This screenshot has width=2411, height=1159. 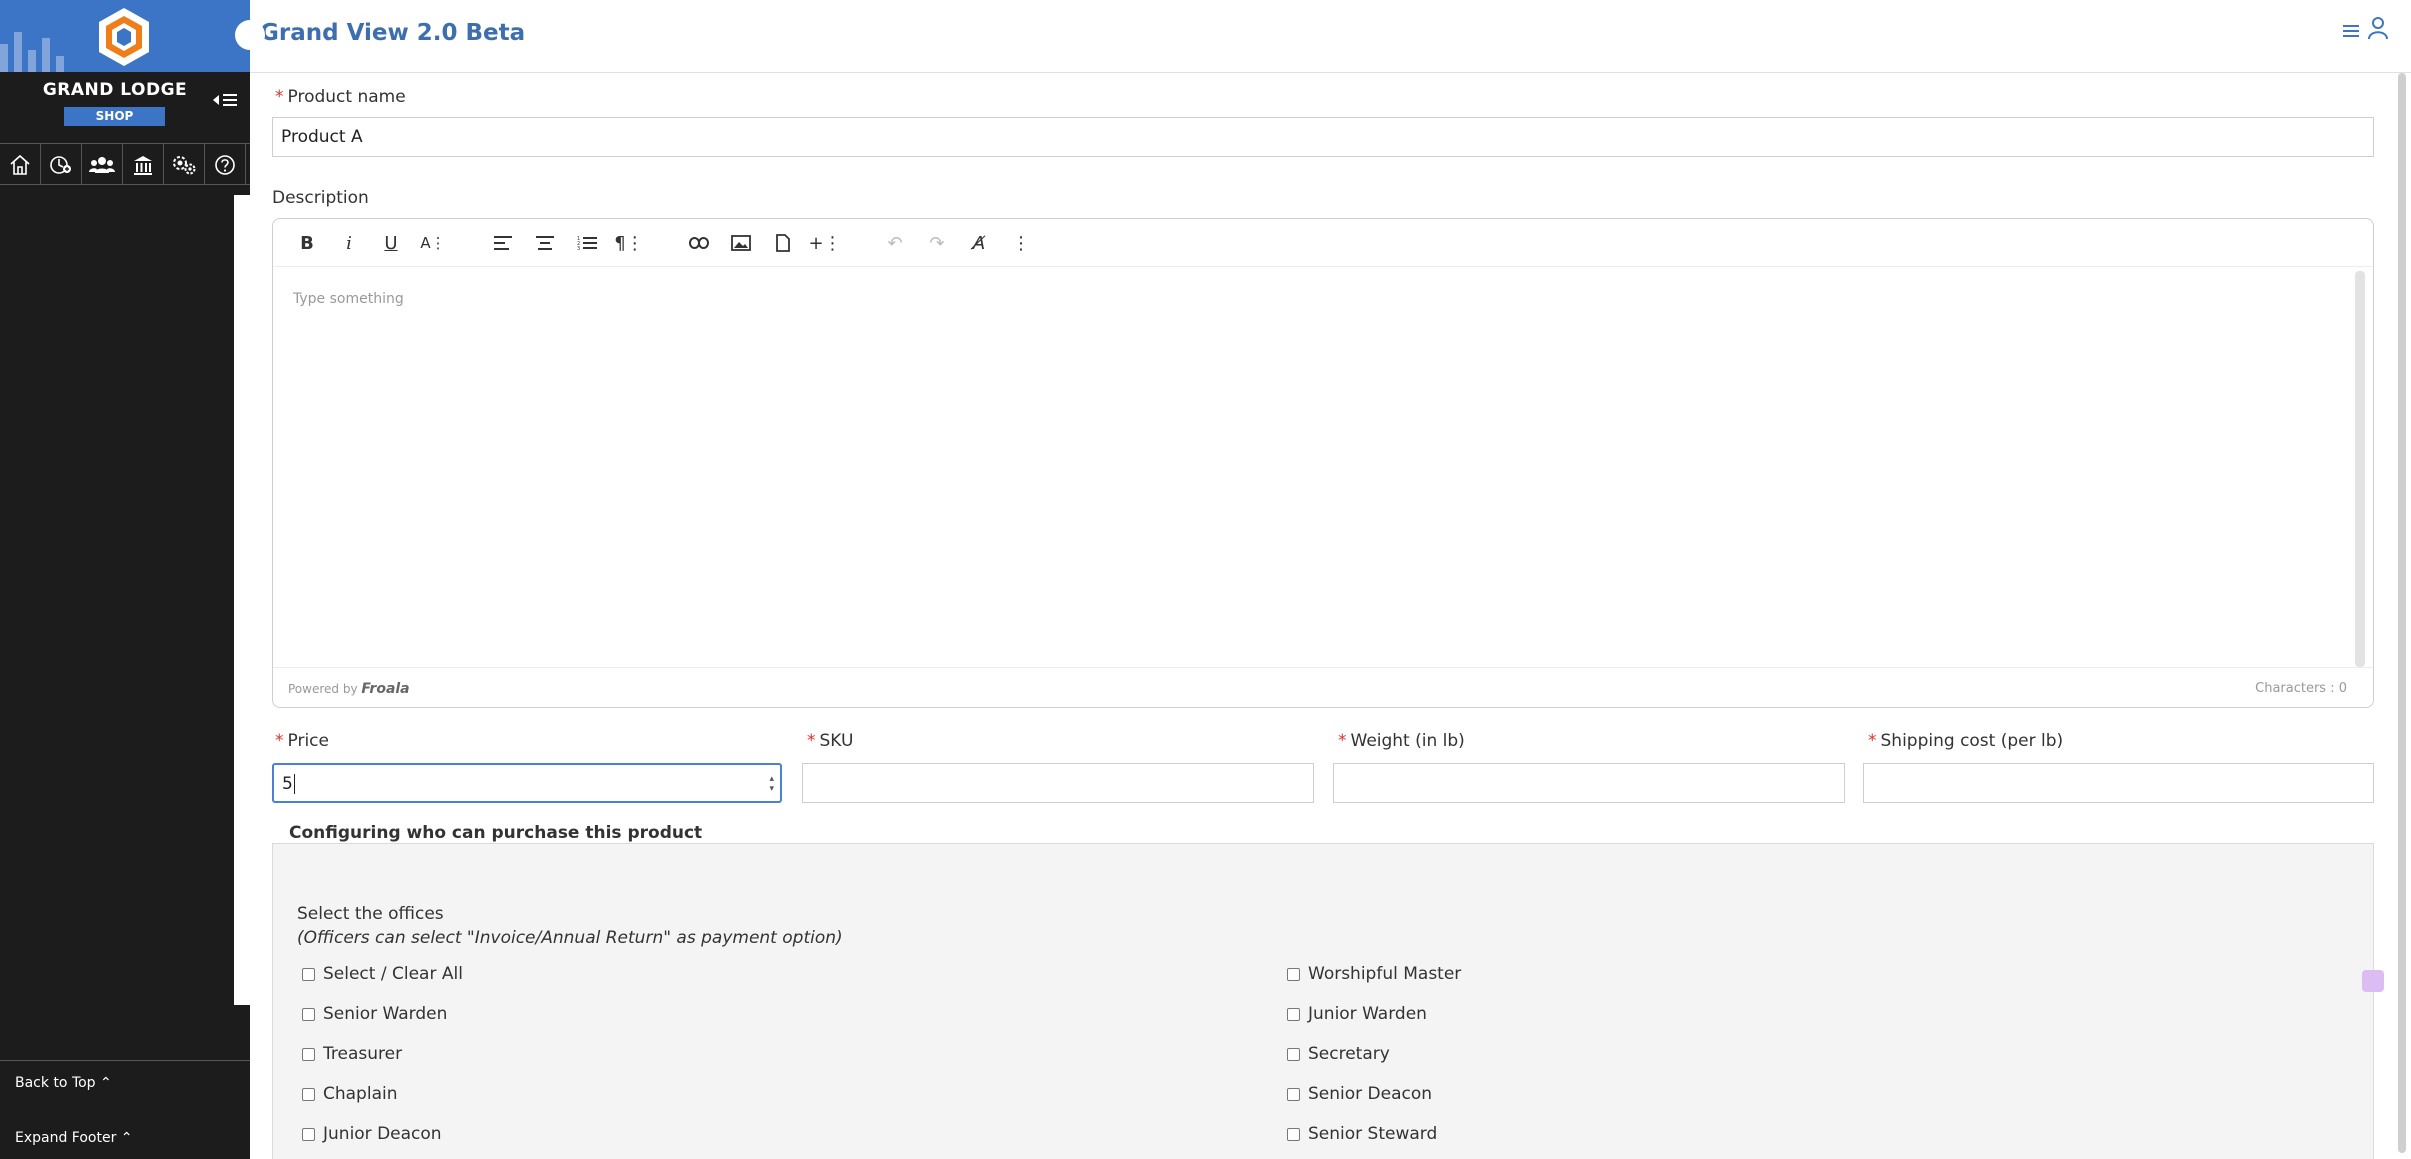 I want to click on shipping-cost-label-text: Shipping cost (per lb), so click(x=1972, y=741).